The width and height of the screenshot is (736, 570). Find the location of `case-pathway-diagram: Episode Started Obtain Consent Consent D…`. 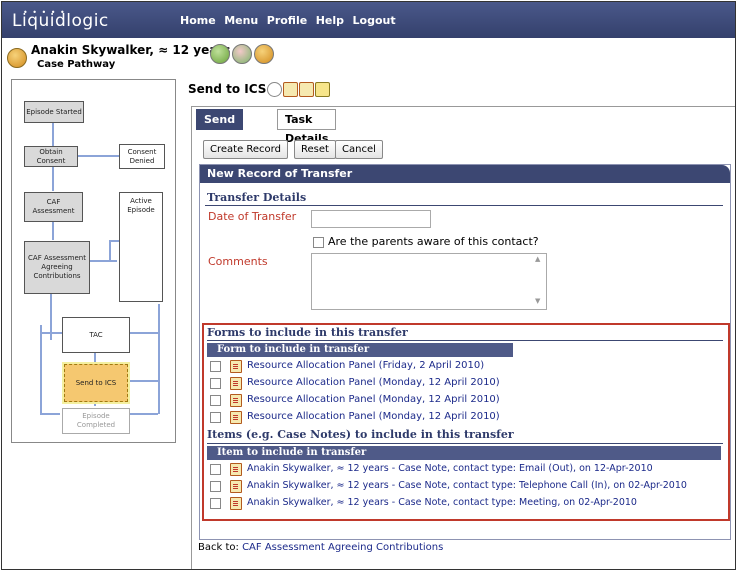

case-pathway-diagram: Episode Started Obtain Consent Consent D… is located at coordinates (93, 261).